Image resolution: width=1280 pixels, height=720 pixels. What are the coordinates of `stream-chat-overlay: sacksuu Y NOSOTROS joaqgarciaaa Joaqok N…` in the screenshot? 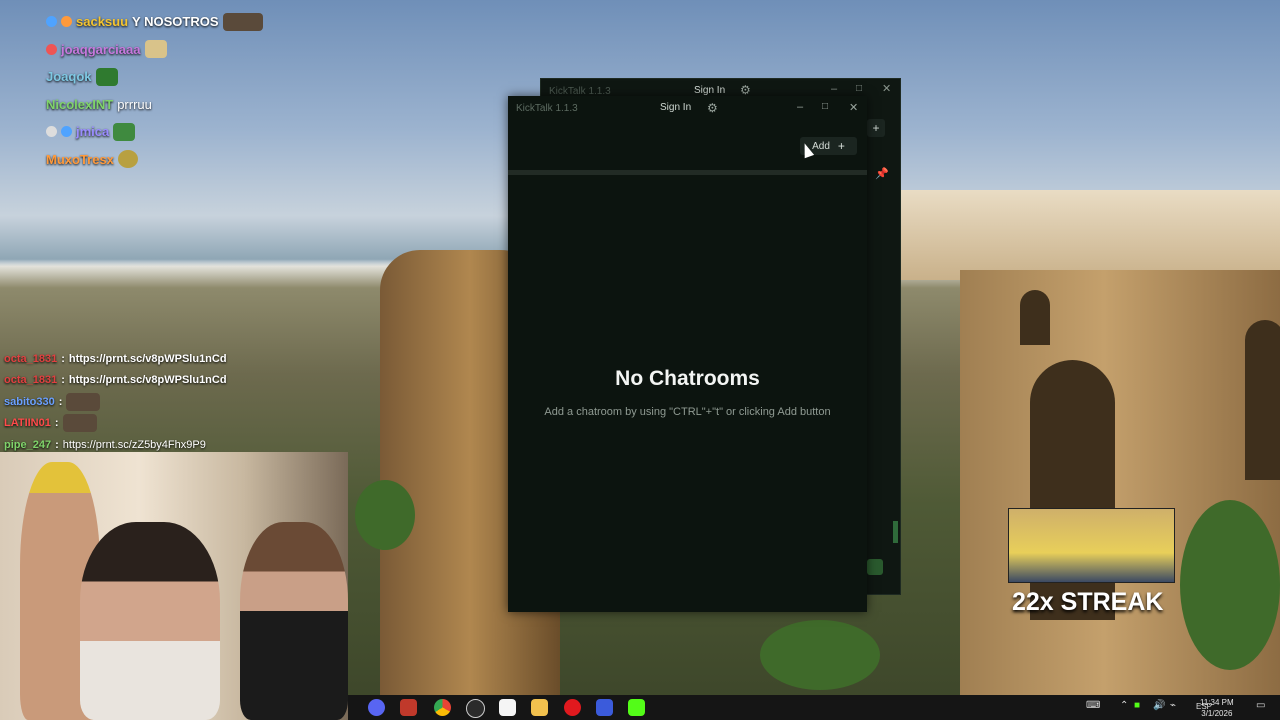 It's located at (154, 90).